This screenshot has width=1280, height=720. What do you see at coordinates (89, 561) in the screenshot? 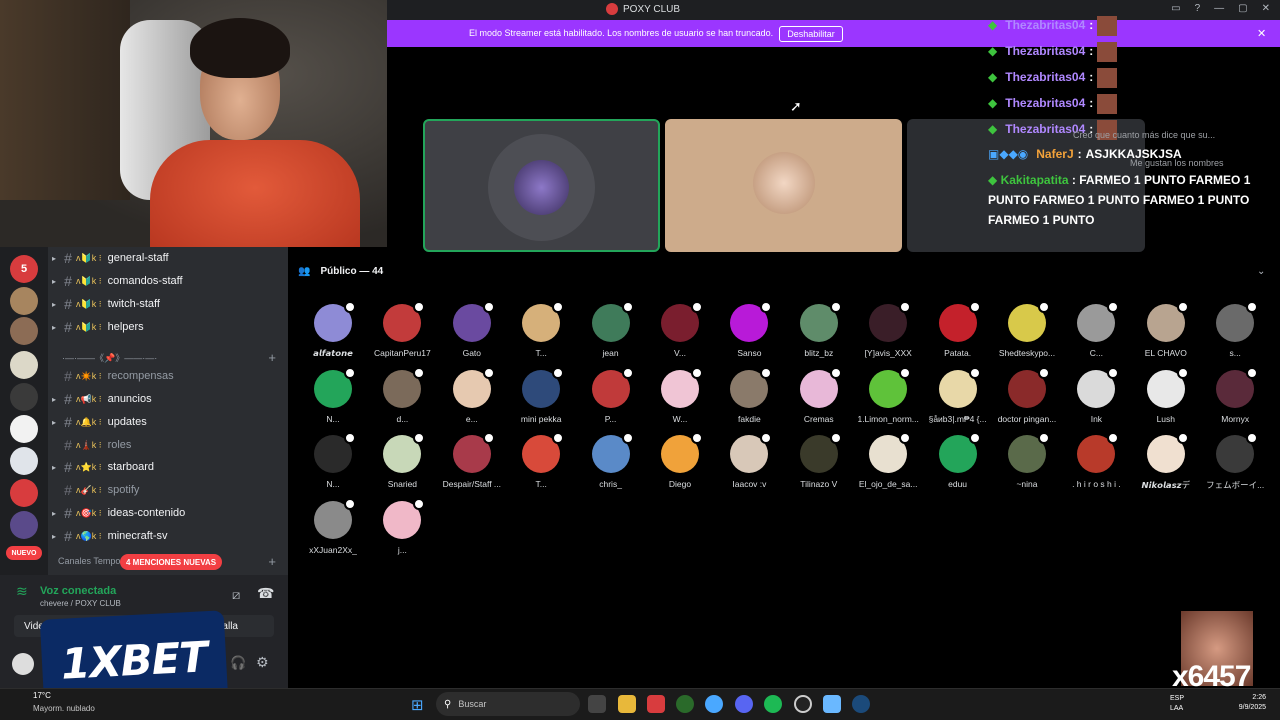
I see `temp-category-label: Canales Tempo` at bounding box center [89, 561].